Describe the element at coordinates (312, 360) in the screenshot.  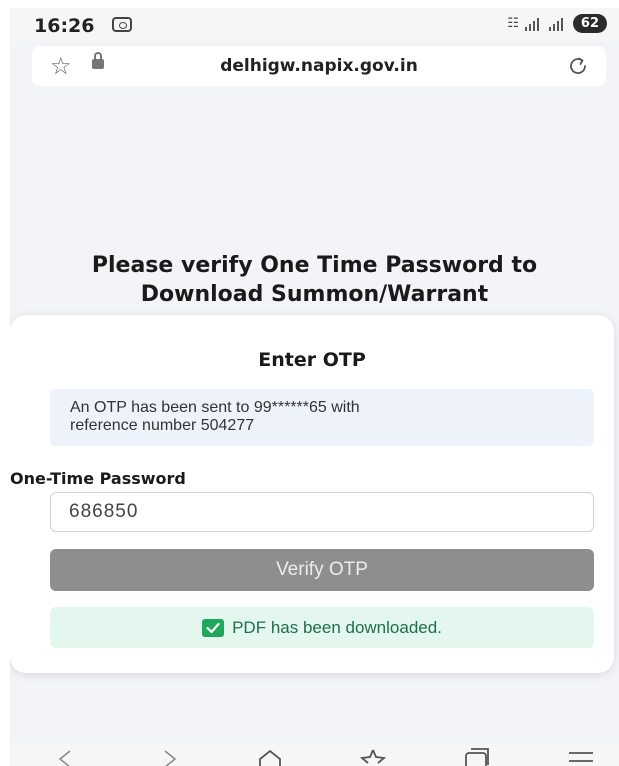
I see `card-title: Enter OTP` at that location.